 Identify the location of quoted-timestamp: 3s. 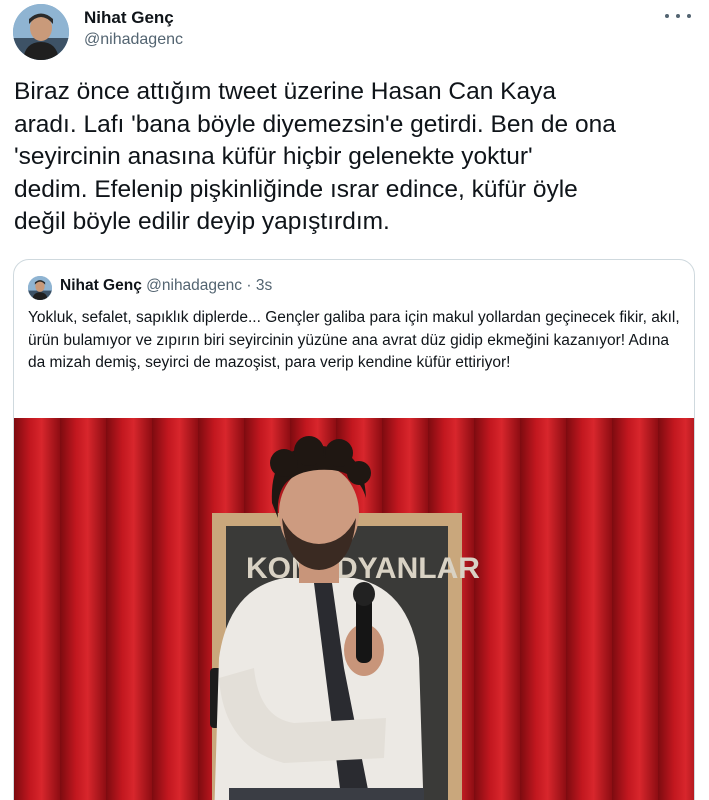
(264, 285).